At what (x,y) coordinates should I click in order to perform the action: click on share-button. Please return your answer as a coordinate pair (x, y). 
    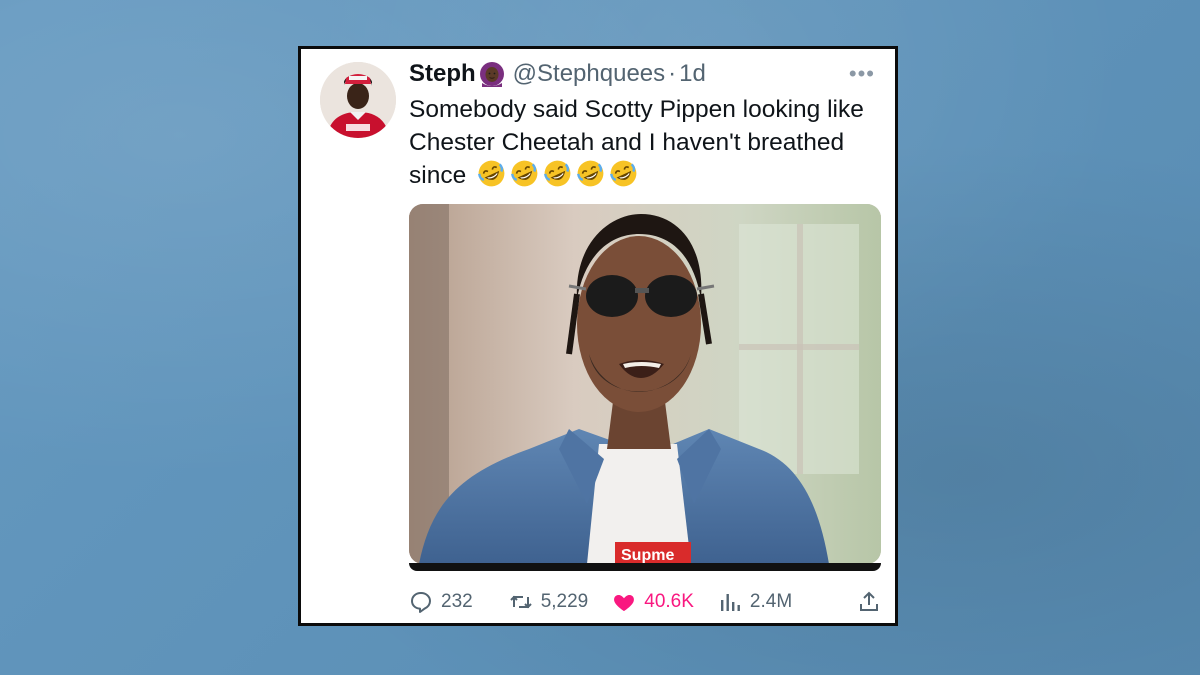
    Looking at the image, I should click on (869, 602).